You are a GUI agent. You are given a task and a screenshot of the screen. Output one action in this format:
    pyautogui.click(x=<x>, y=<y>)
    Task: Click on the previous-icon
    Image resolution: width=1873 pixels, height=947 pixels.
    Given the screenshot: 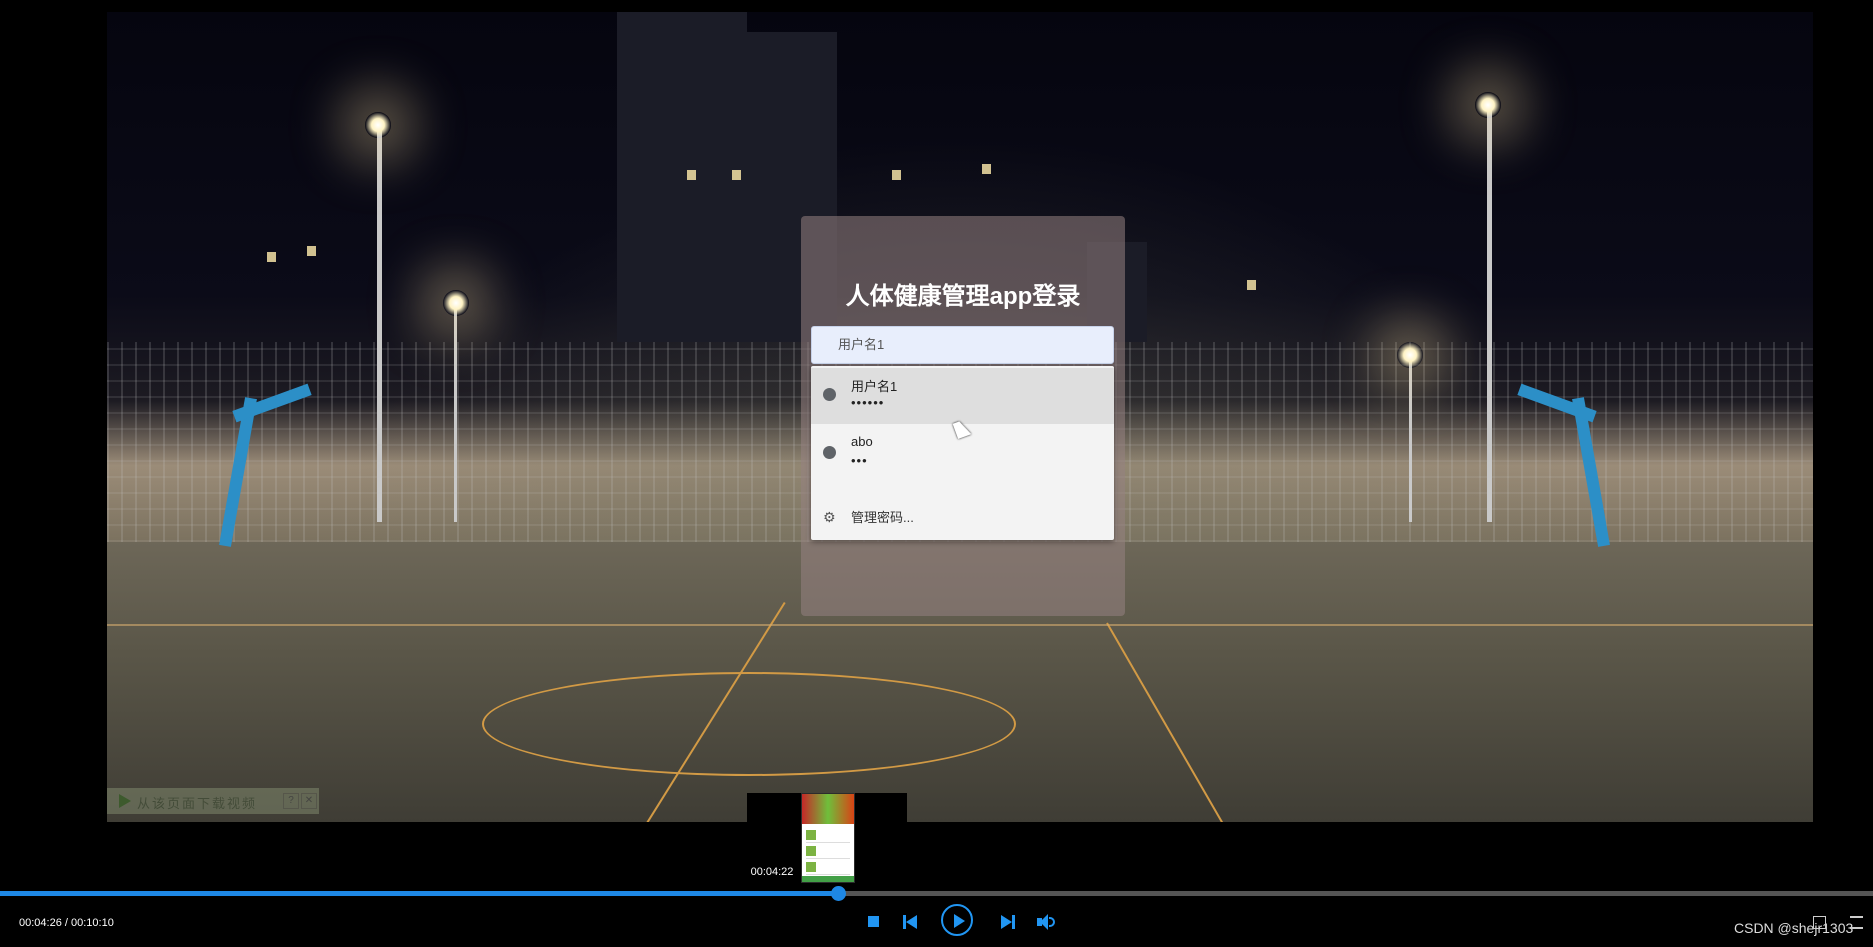 What is the action you would take?
    pyautogui.click(x=910, y=922)
    